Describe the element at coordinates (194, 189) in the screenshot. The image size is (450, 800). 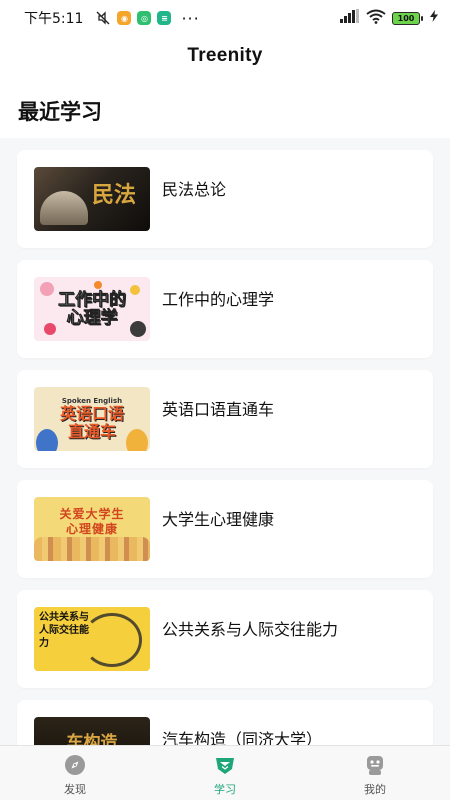
I see `course-title: 民法总论` at that location.